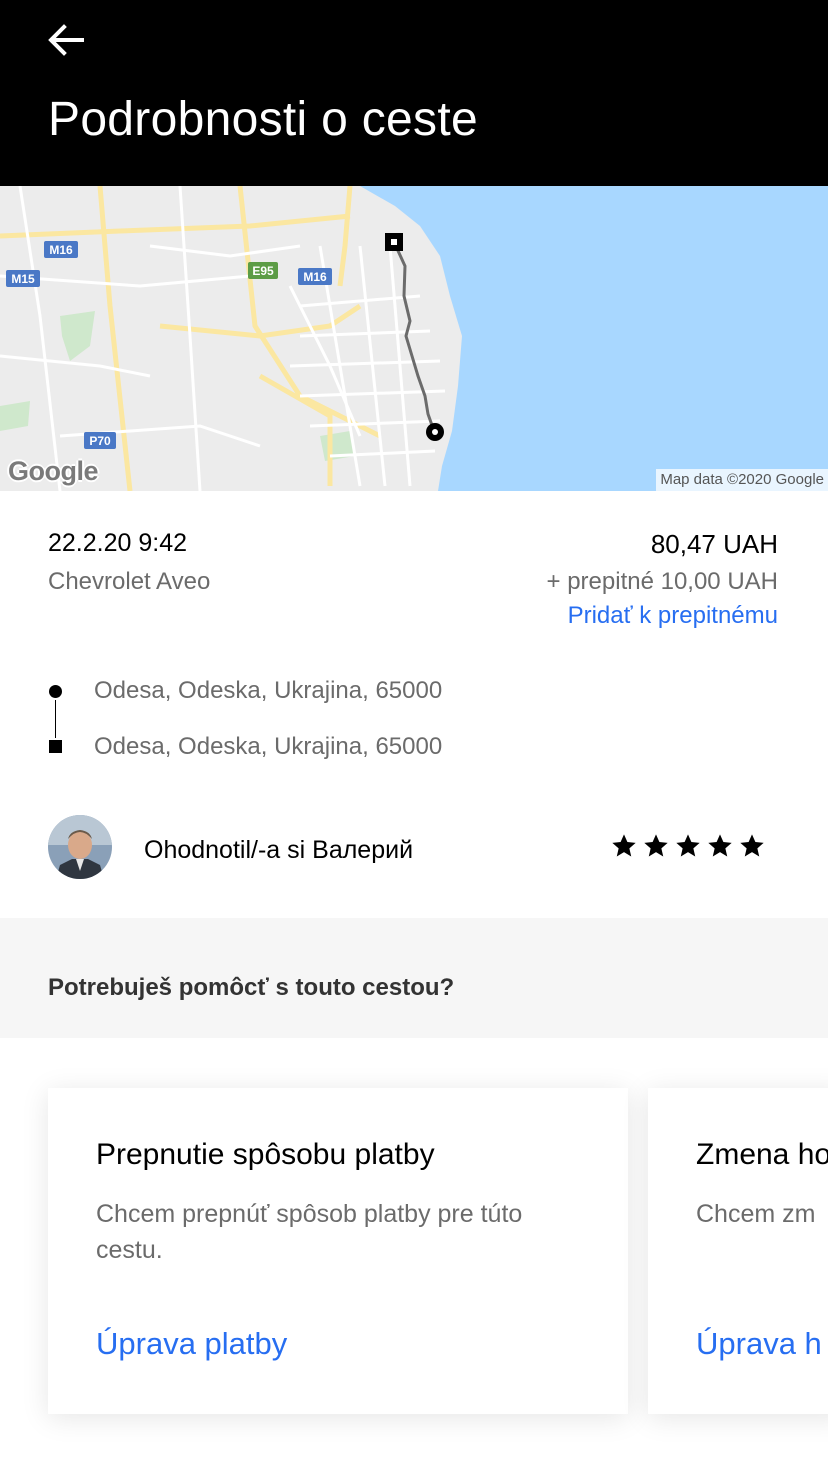 The width and height of the screenshot is (828, 1464). Describe the element at coordinates (100, 441) in the screenshot. I see `map-road-label: P70` at that location.